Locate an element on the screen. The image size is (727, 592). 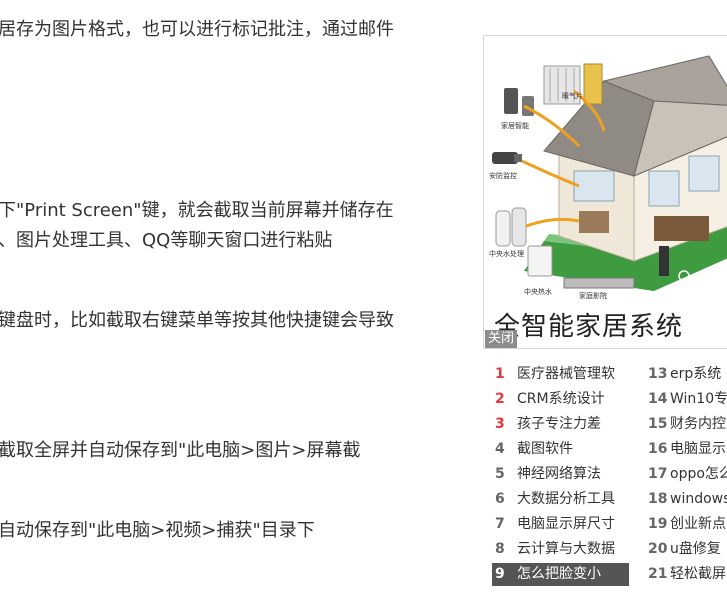
article-line: 键盘时，比如截取右键菜单等按其他快捷键会导致 is located at coordinates (197, 320).